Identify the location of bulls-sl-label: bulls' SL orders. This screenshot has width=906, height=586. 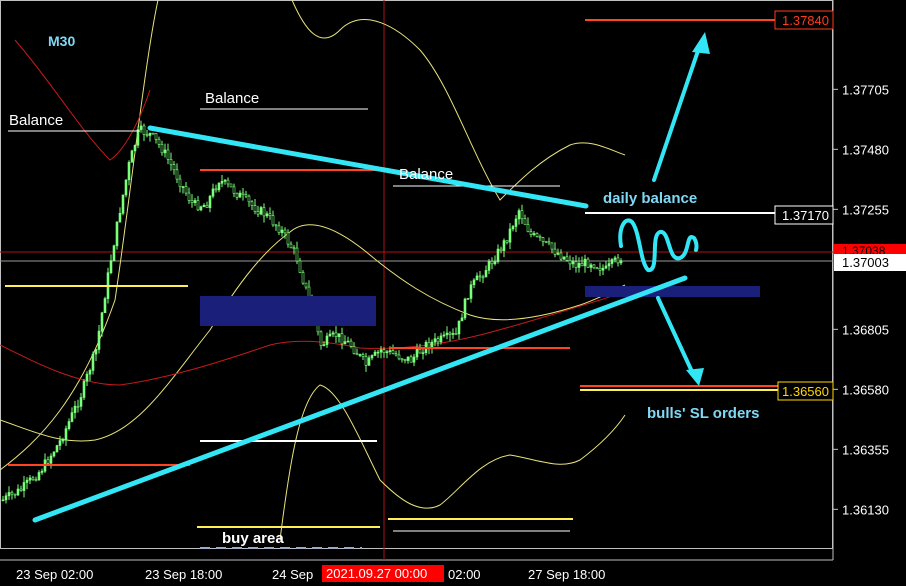
(703, 413).